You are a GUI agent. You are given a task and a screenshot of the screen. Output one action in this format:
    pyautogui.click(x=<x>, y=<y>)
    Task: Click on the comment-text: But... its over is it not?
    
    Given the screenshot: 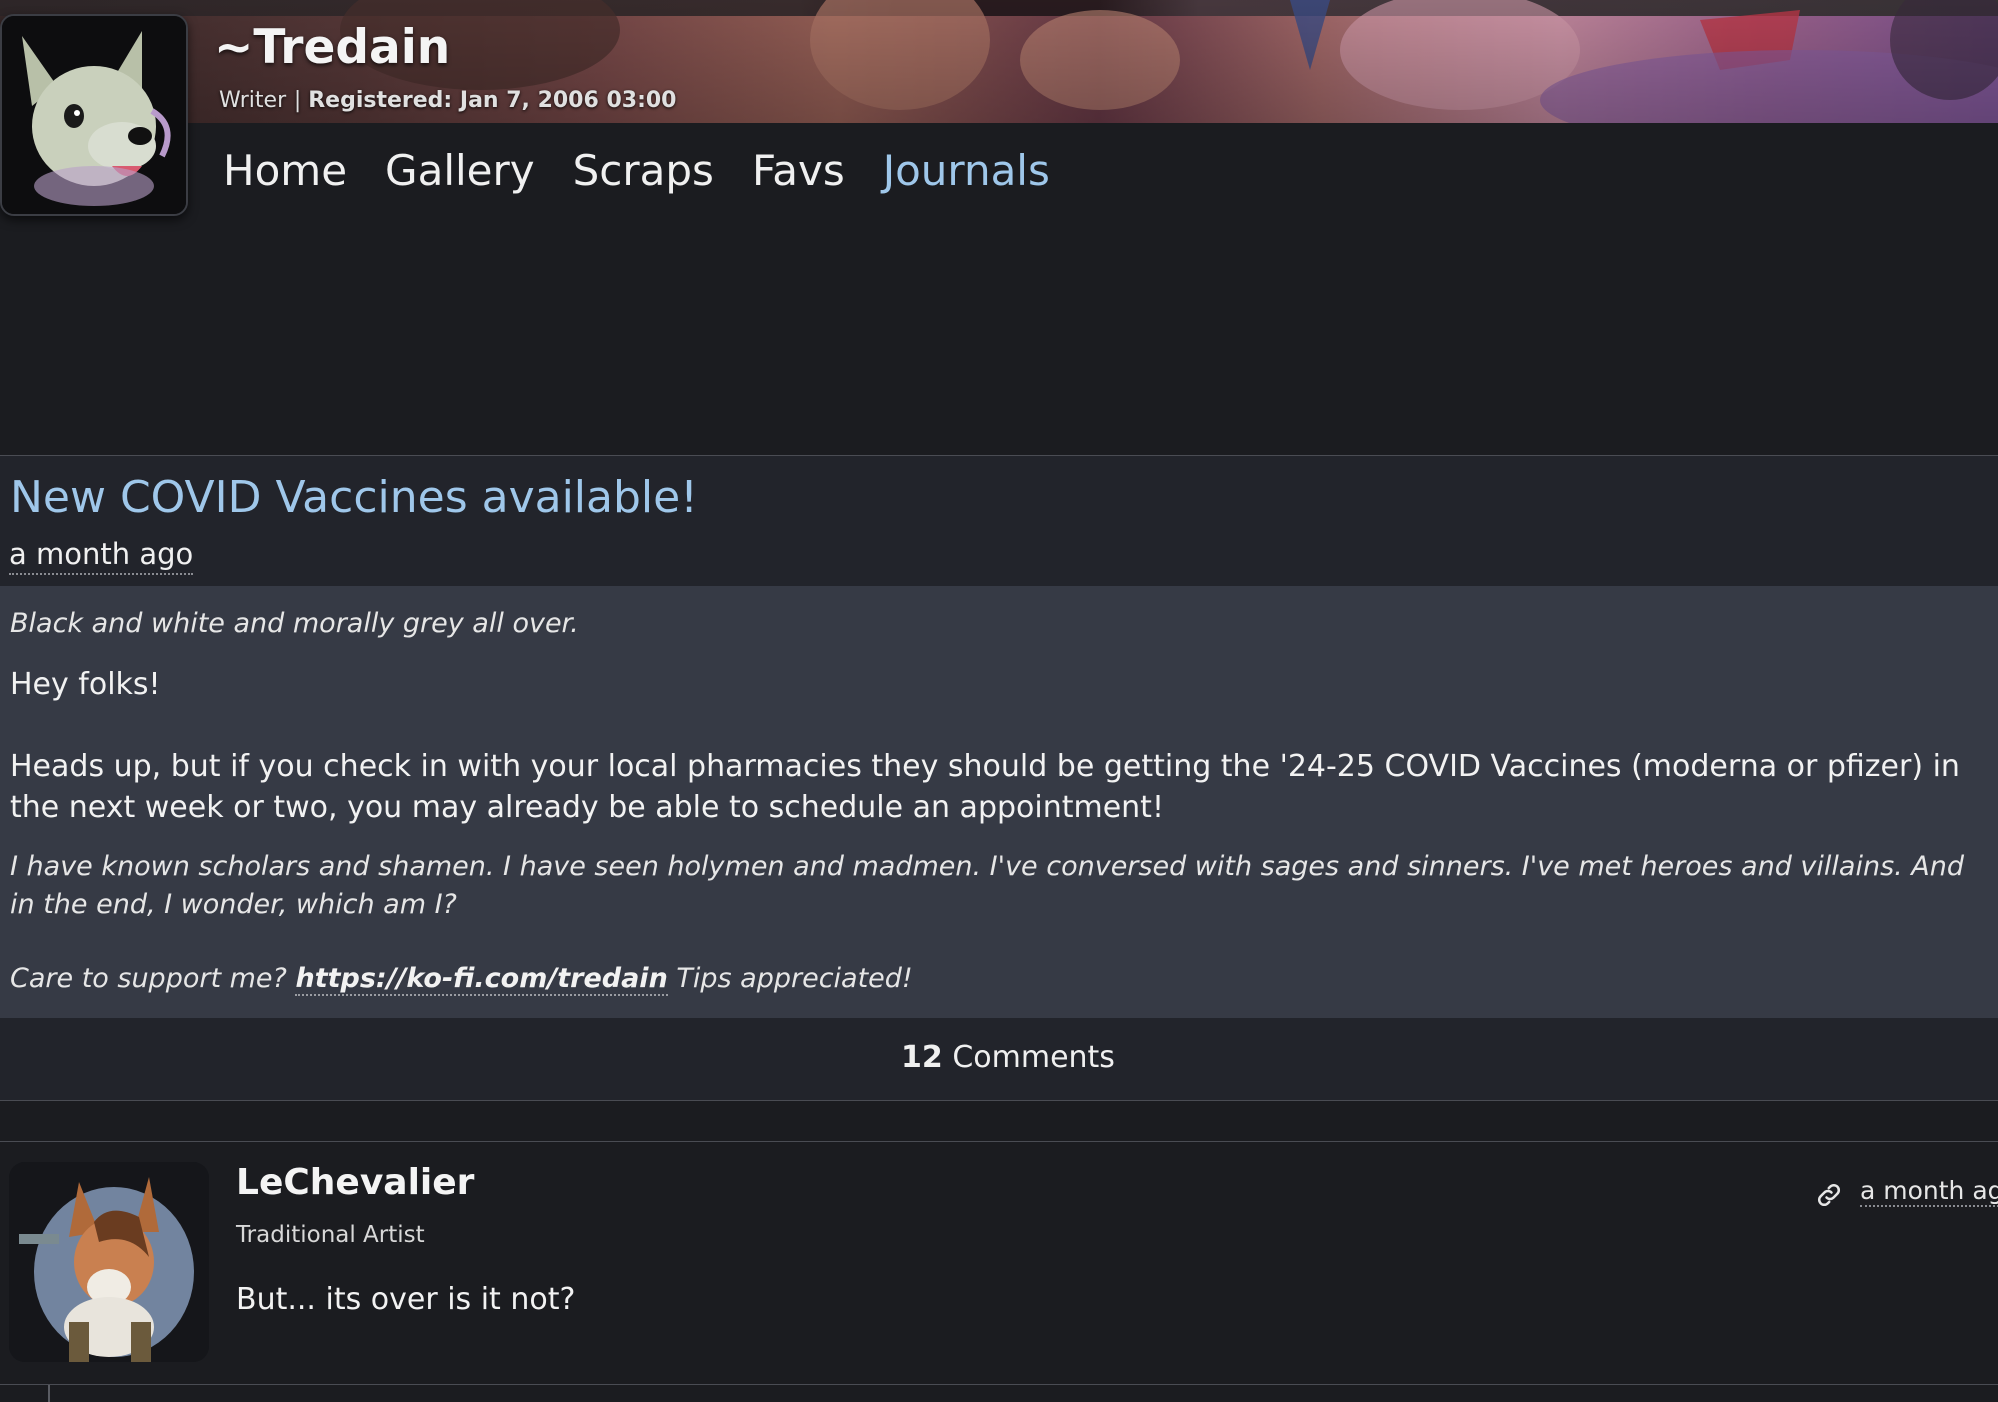 What is the action you would take?
    pyautogui.click(x=406, y=1299)
    